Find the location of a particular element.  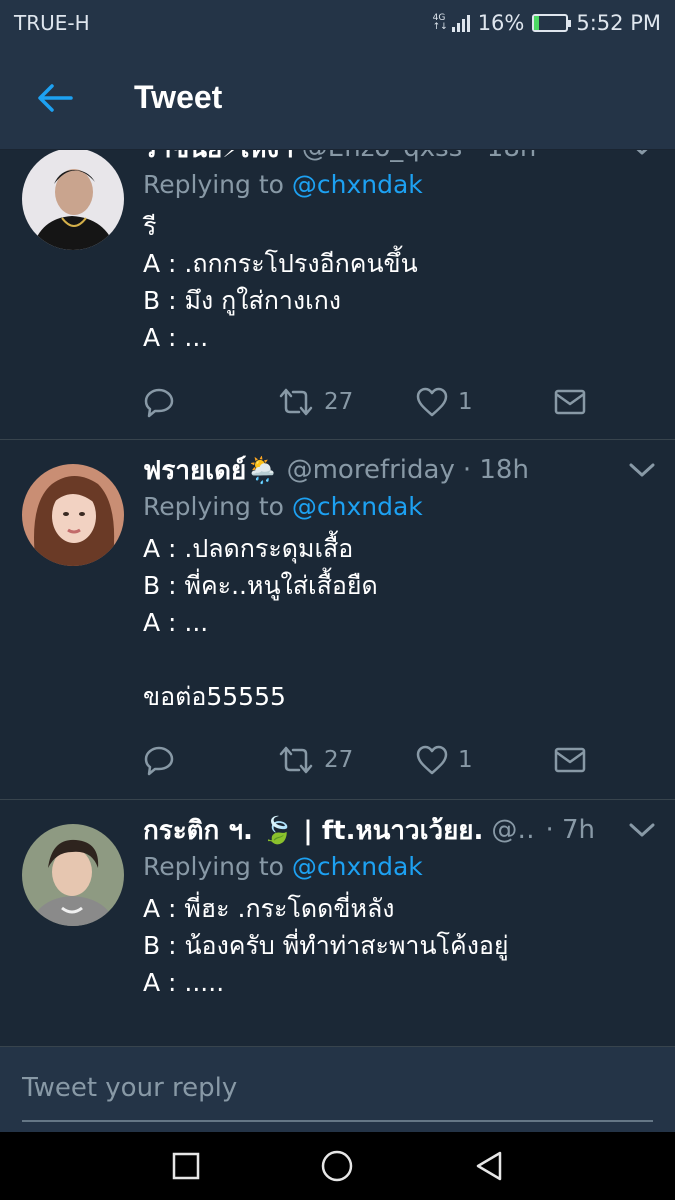

tweet-header: ราชนย⚡เหงา @Enzo_qxss · 18h is located at coordinates (369, 159).